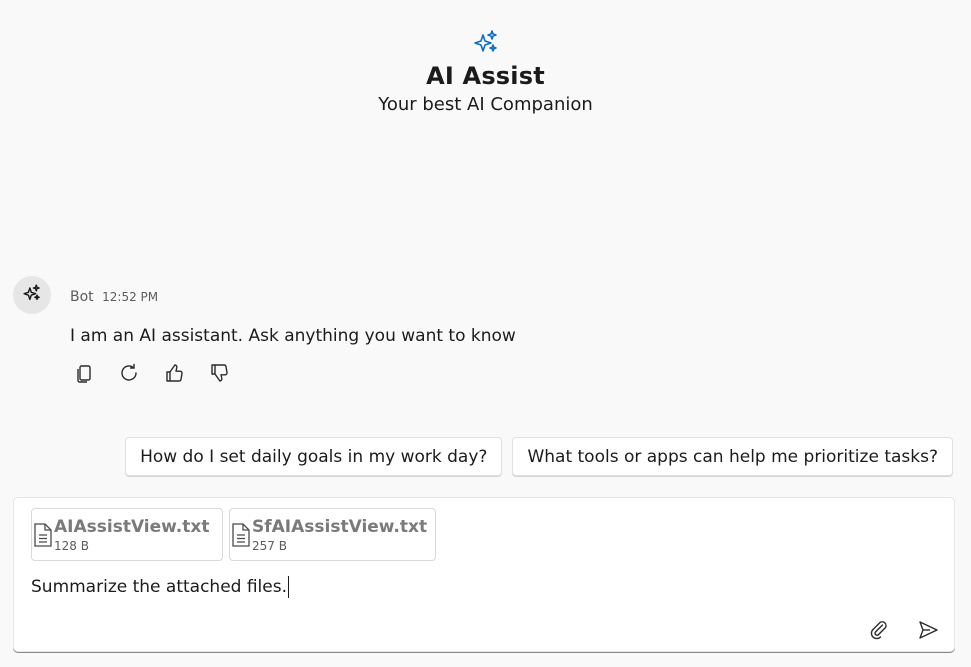  What do you see at coordinates (130, 297) in the screenshot?
I see `message-time: 12:52 PM` at bounding box center [130, 297].